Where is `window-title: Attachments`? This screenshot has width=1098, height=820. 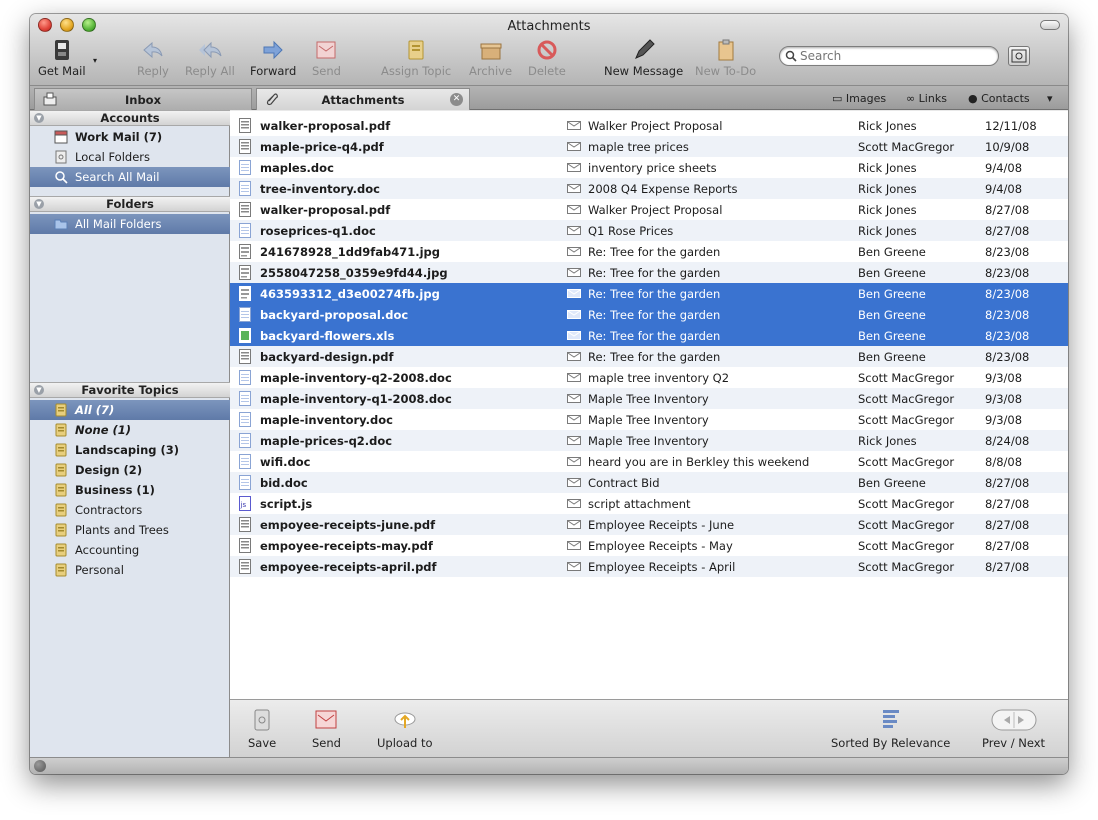 window-title: Attachments is located at coordinates (549, 26).